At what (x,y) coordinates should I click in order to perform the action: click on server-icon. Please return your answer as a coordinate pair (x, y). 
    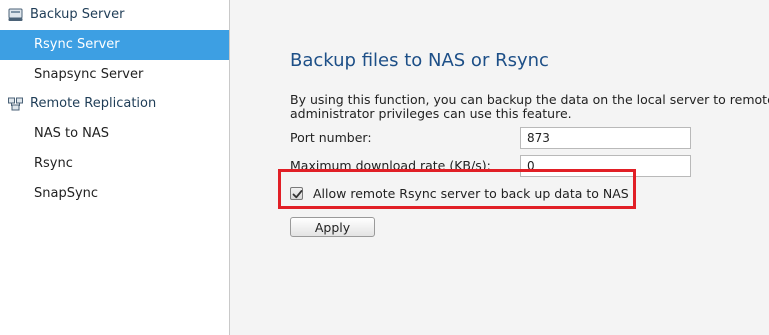
    Looking at the image, I should click on (15, 15).